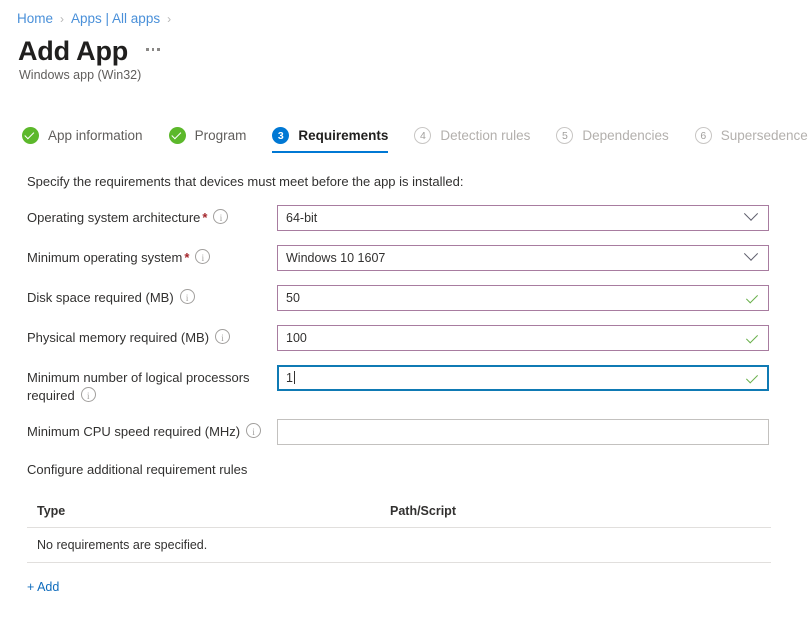 This screenshot has height=640, width=810. I want to click on input-value: 100, so click(296, 338).